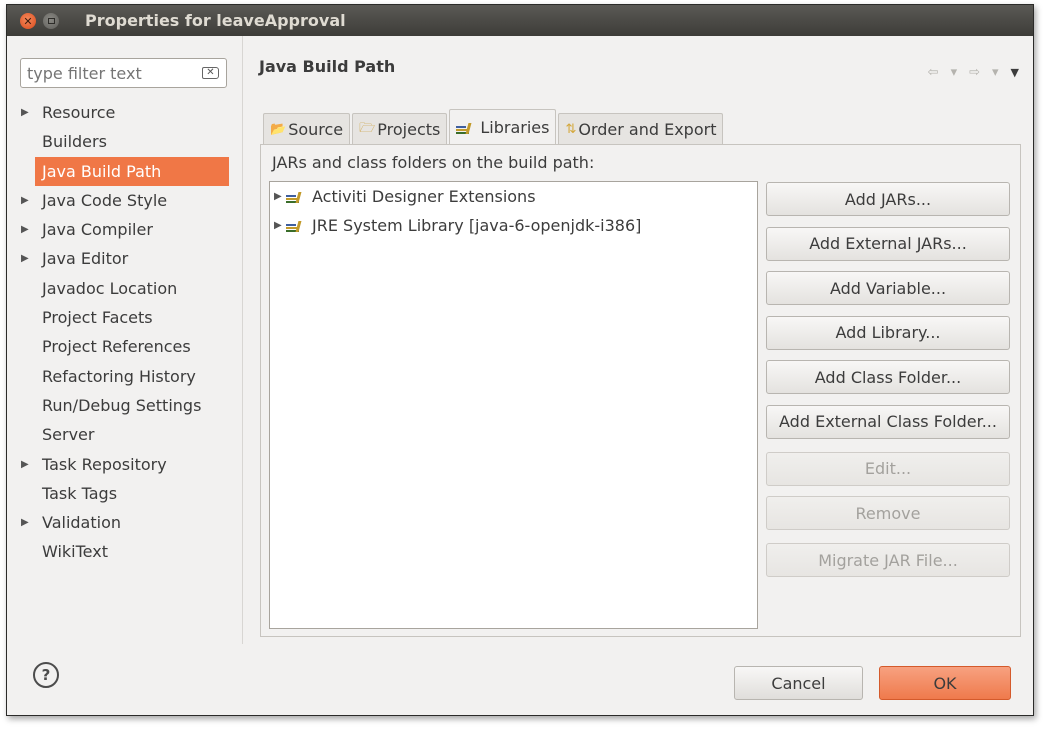  Describe the element at coordinates (278, 129) in the screenshot. I see `source-folder-icon: 📂` at that location.